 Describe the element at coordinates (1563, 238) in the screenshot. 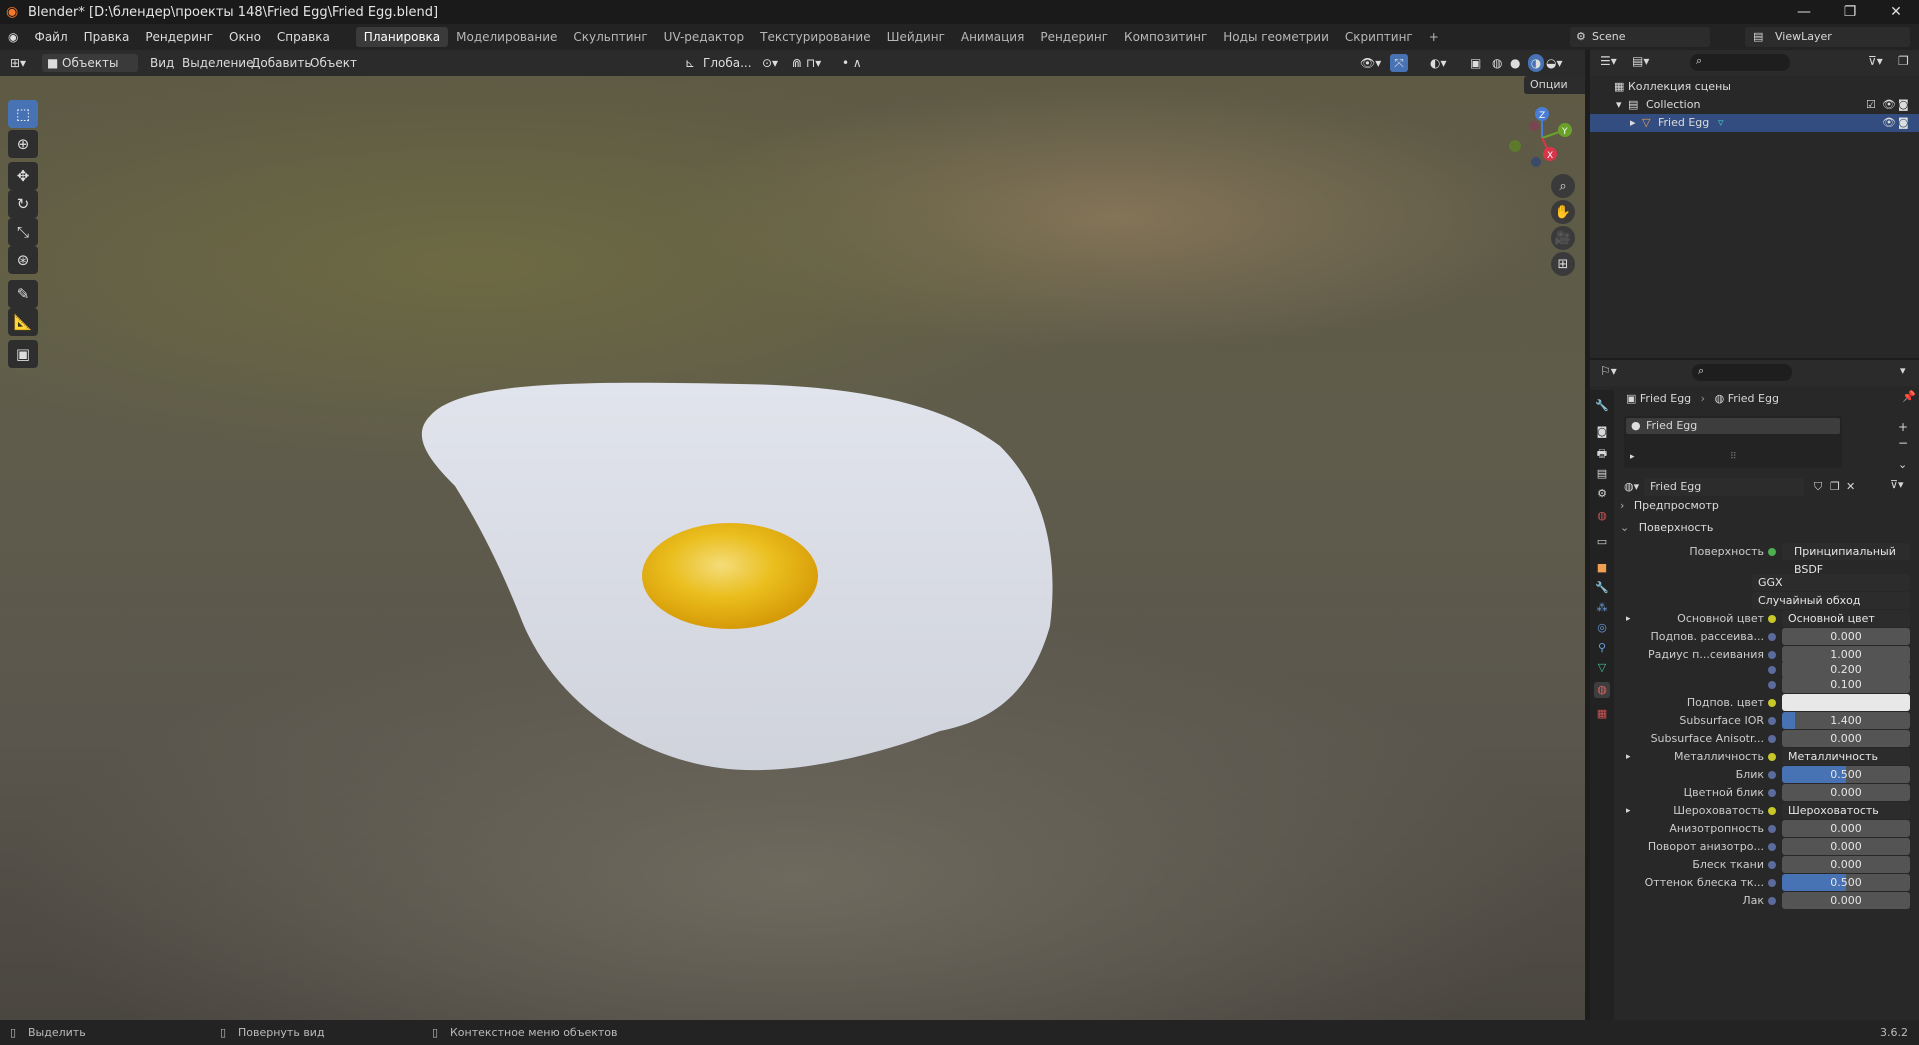

I see `camera-view-icon: 🎥` at that location.